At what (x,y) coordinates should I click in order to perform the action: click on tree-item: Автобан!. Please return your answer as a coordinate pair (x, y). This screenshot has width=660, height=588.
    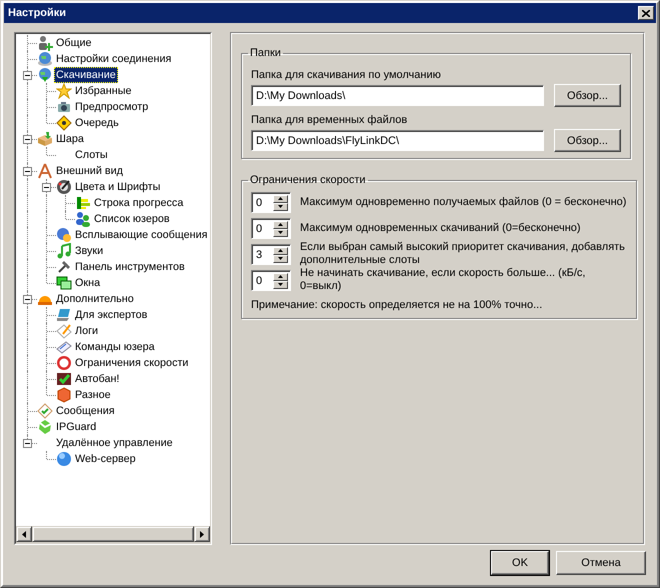
    Looking at the image, I should click on (97, 379).